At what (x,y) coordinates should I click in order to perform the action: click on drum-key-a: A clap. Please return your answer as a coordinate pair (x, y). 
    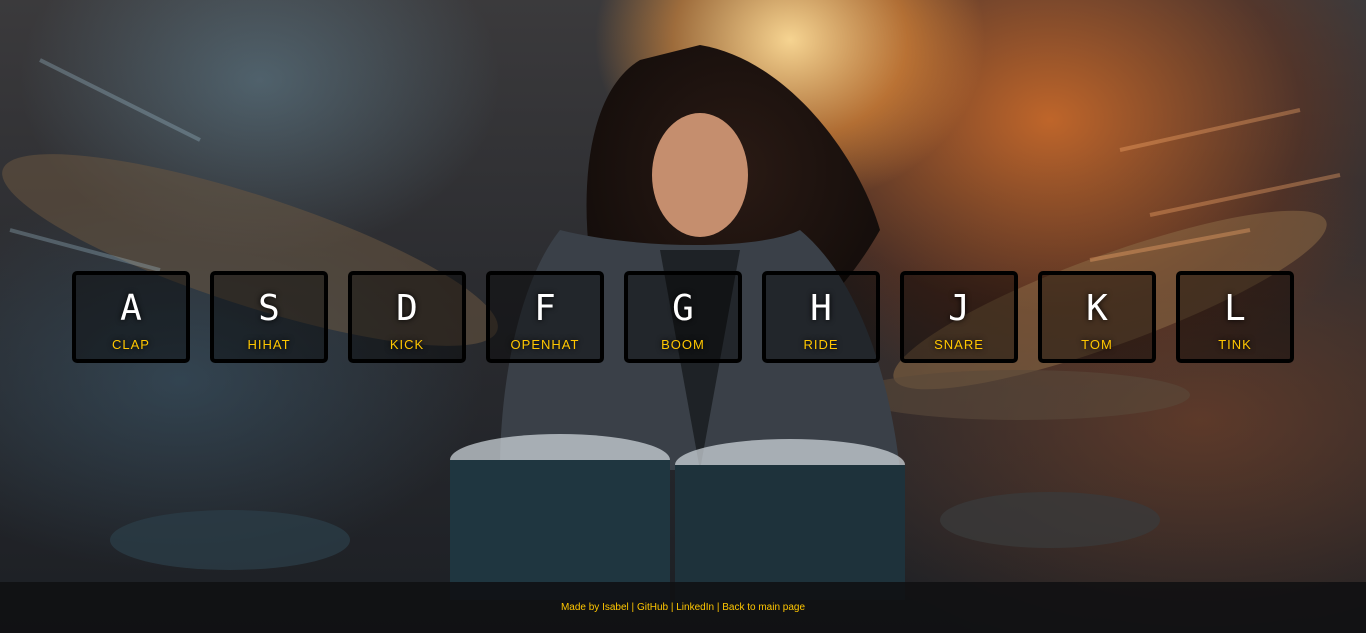
    Looking at the image, I should click on (131, 317).